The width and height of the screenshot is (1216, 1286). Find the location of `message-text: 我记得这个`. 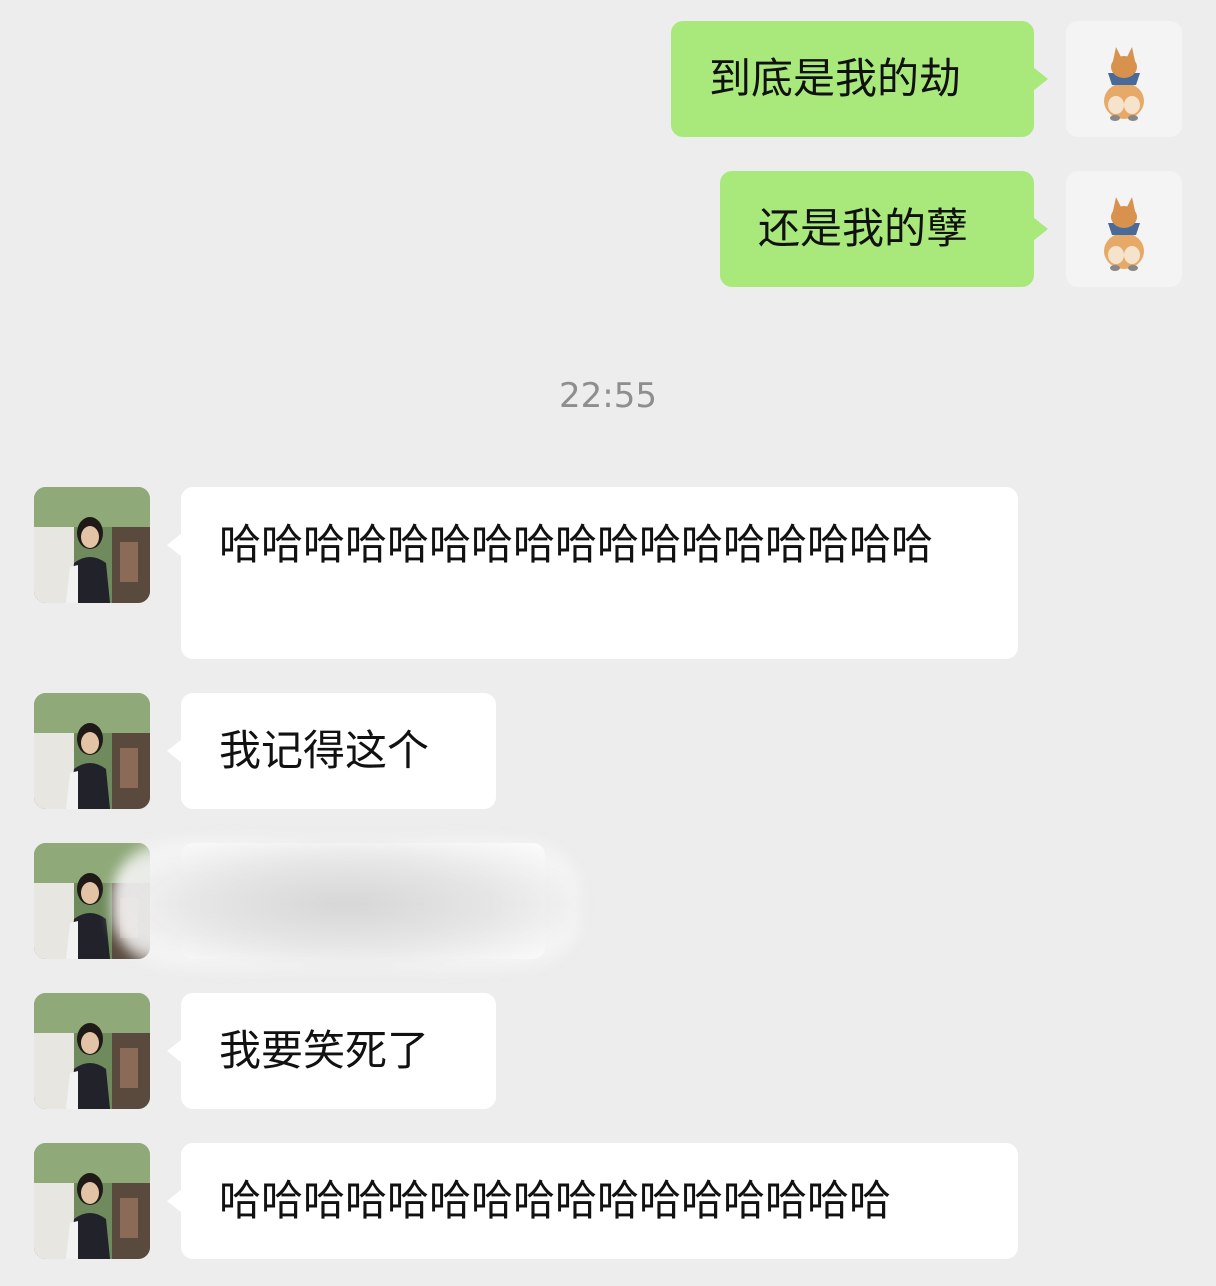

message-text: 我记得这个 is located at coordinates (324, 750).